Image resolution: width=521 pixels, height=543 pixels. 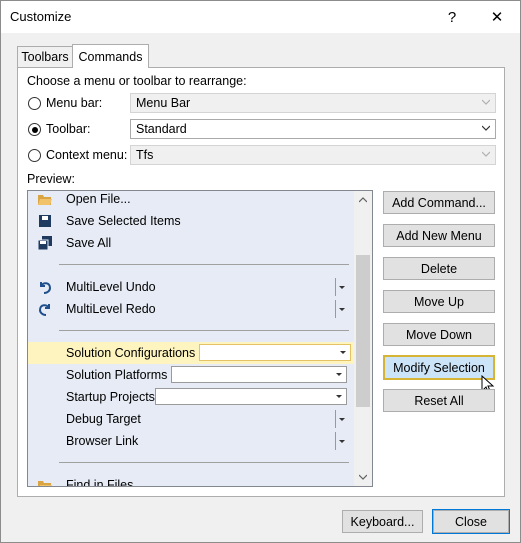 I want to click on title-bar: Customize ? ✕, so click(x=260, y=17).